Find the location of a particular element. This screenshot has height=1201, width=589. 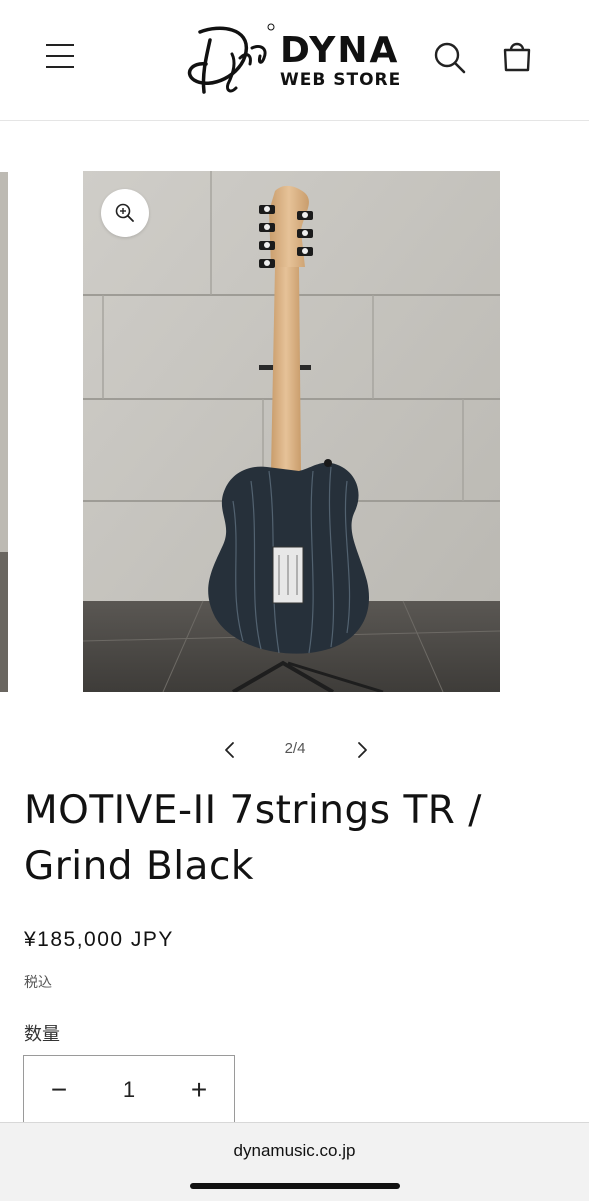

quantity-stepper: − + is located at coordinates (129, 1090).